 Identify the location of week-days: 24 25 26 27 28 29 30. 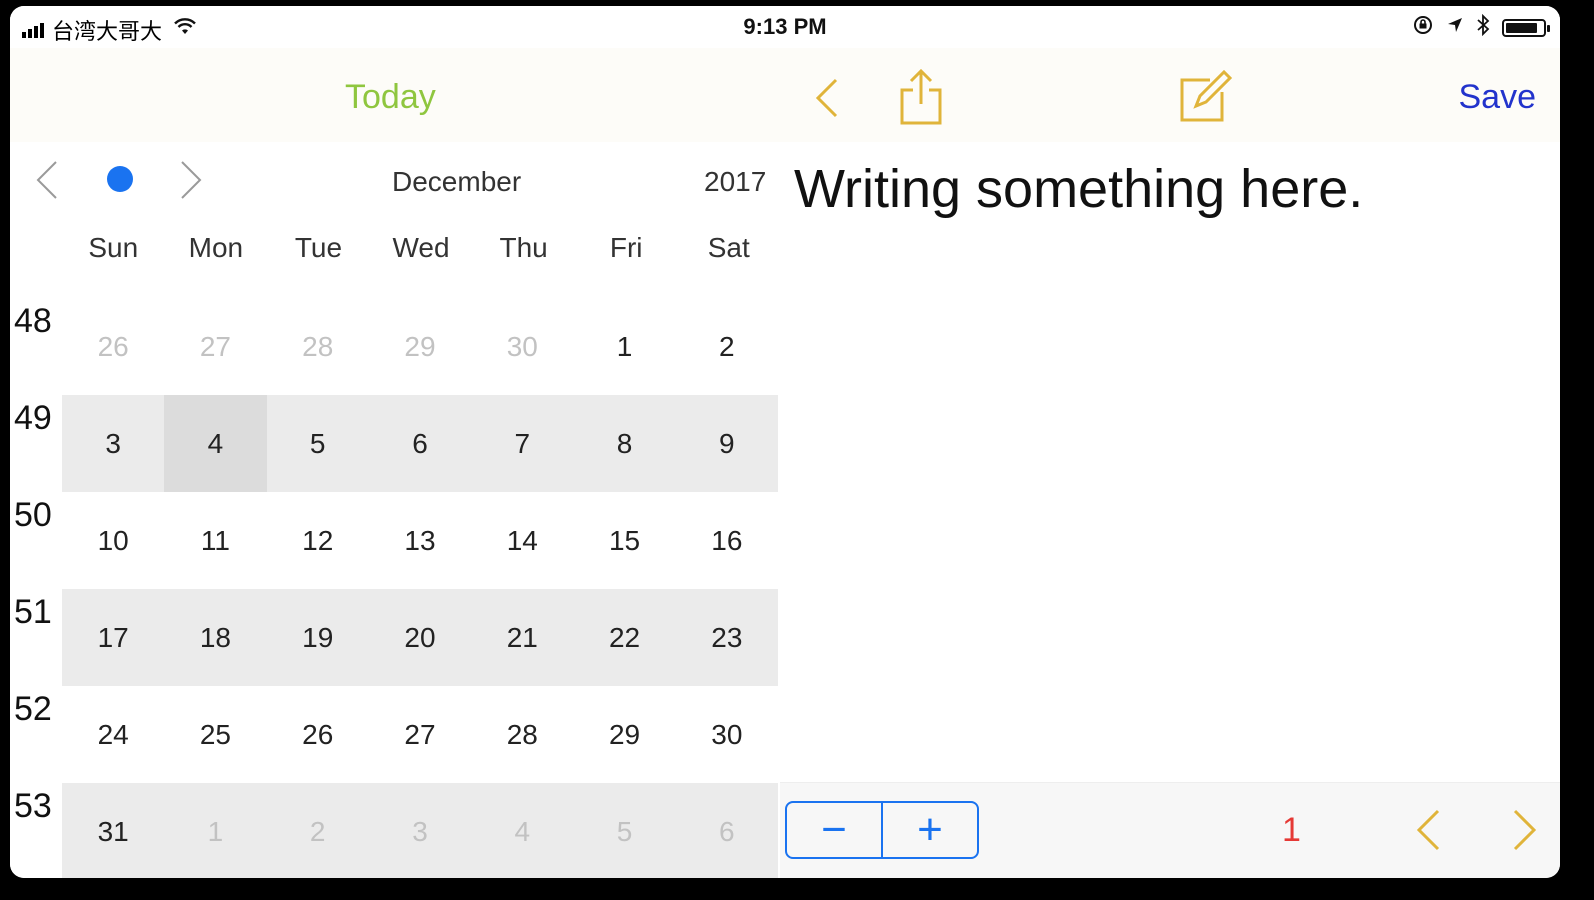
(420, 734).